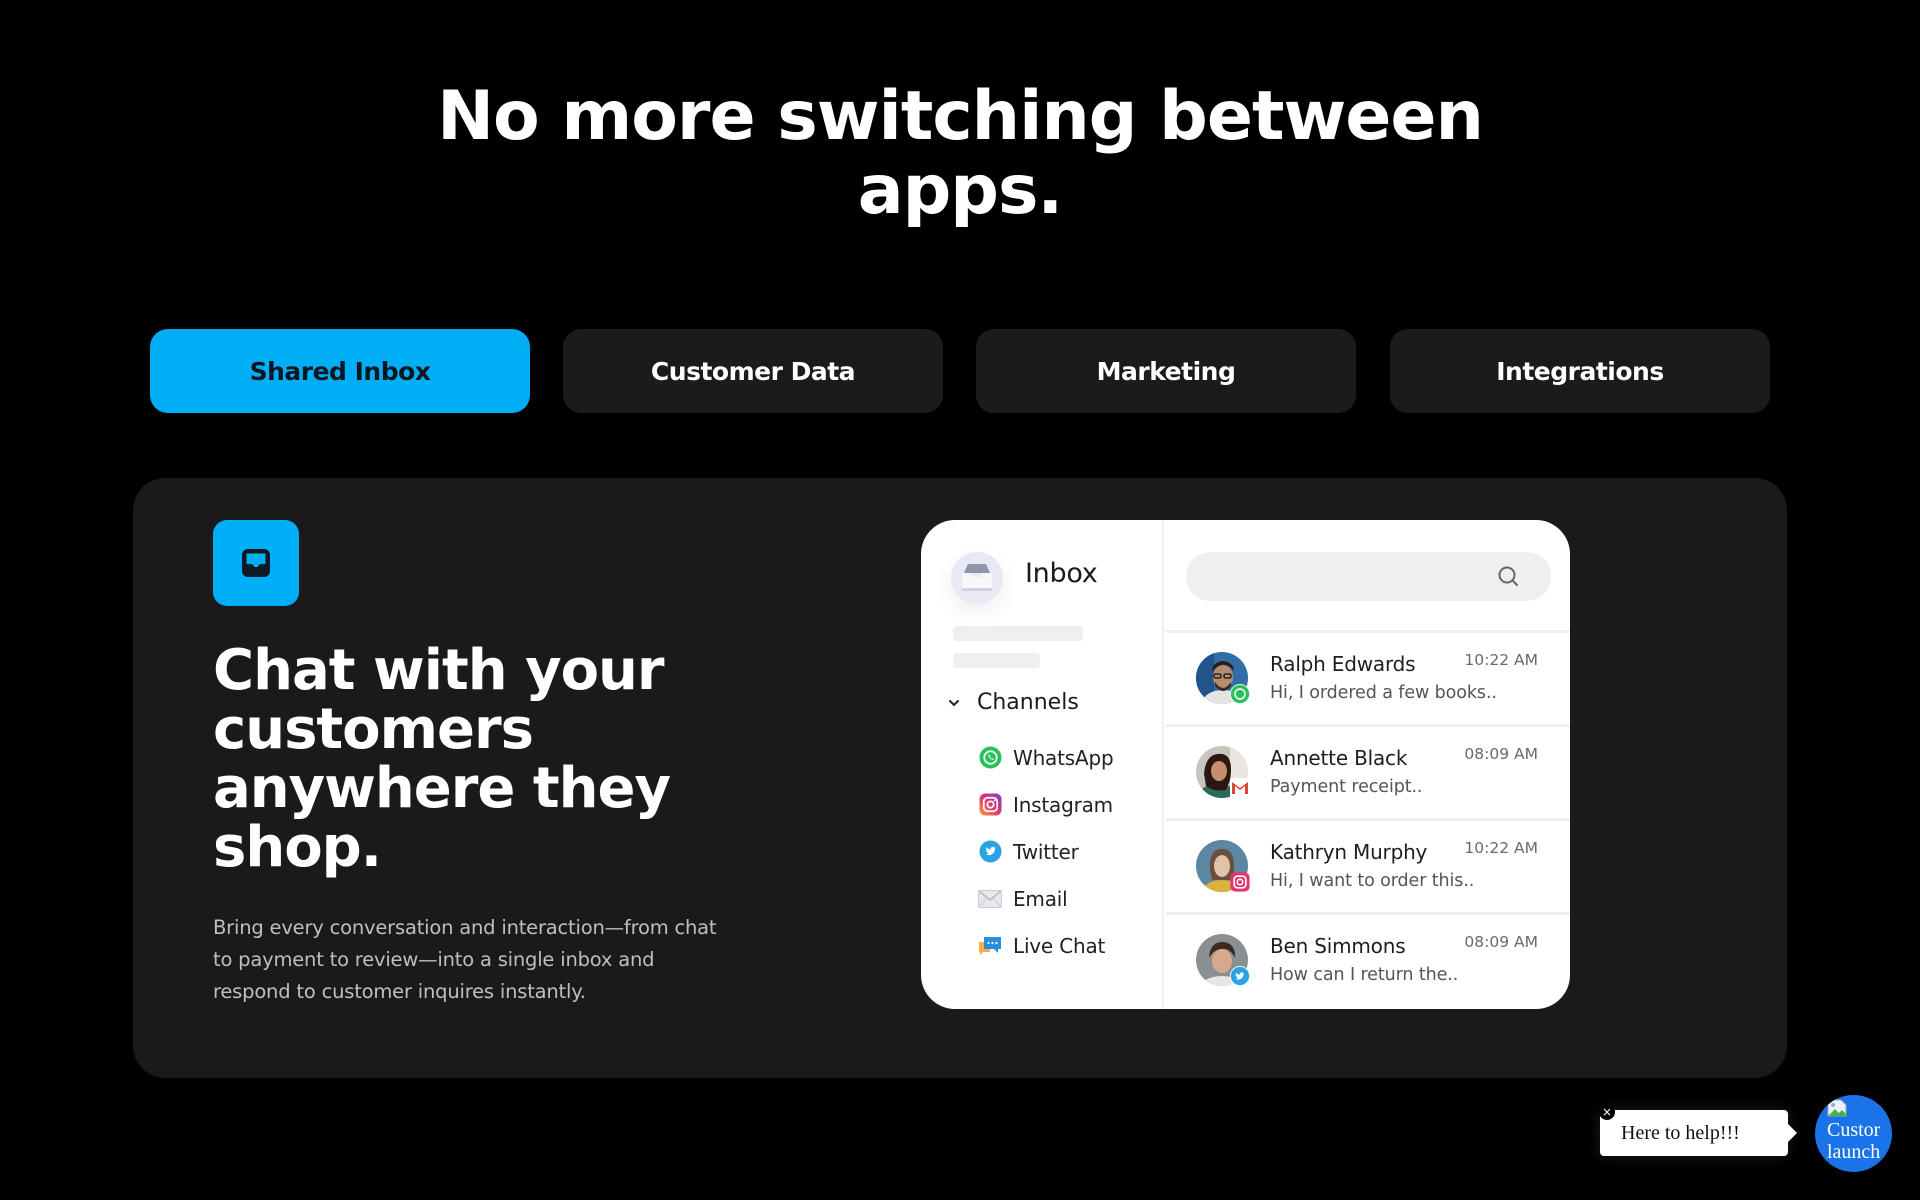  Describe the element at coordinates (297, 847) in the screenshot. I see `feature-heading-line: shop.` at that location.